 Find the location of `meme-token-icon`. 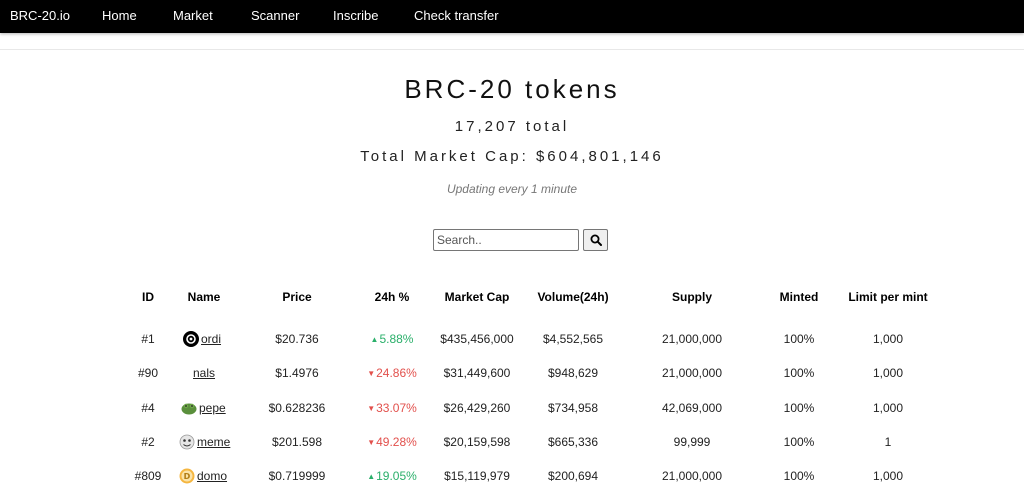

meme-token-icon is located at coordinates (187, 442).